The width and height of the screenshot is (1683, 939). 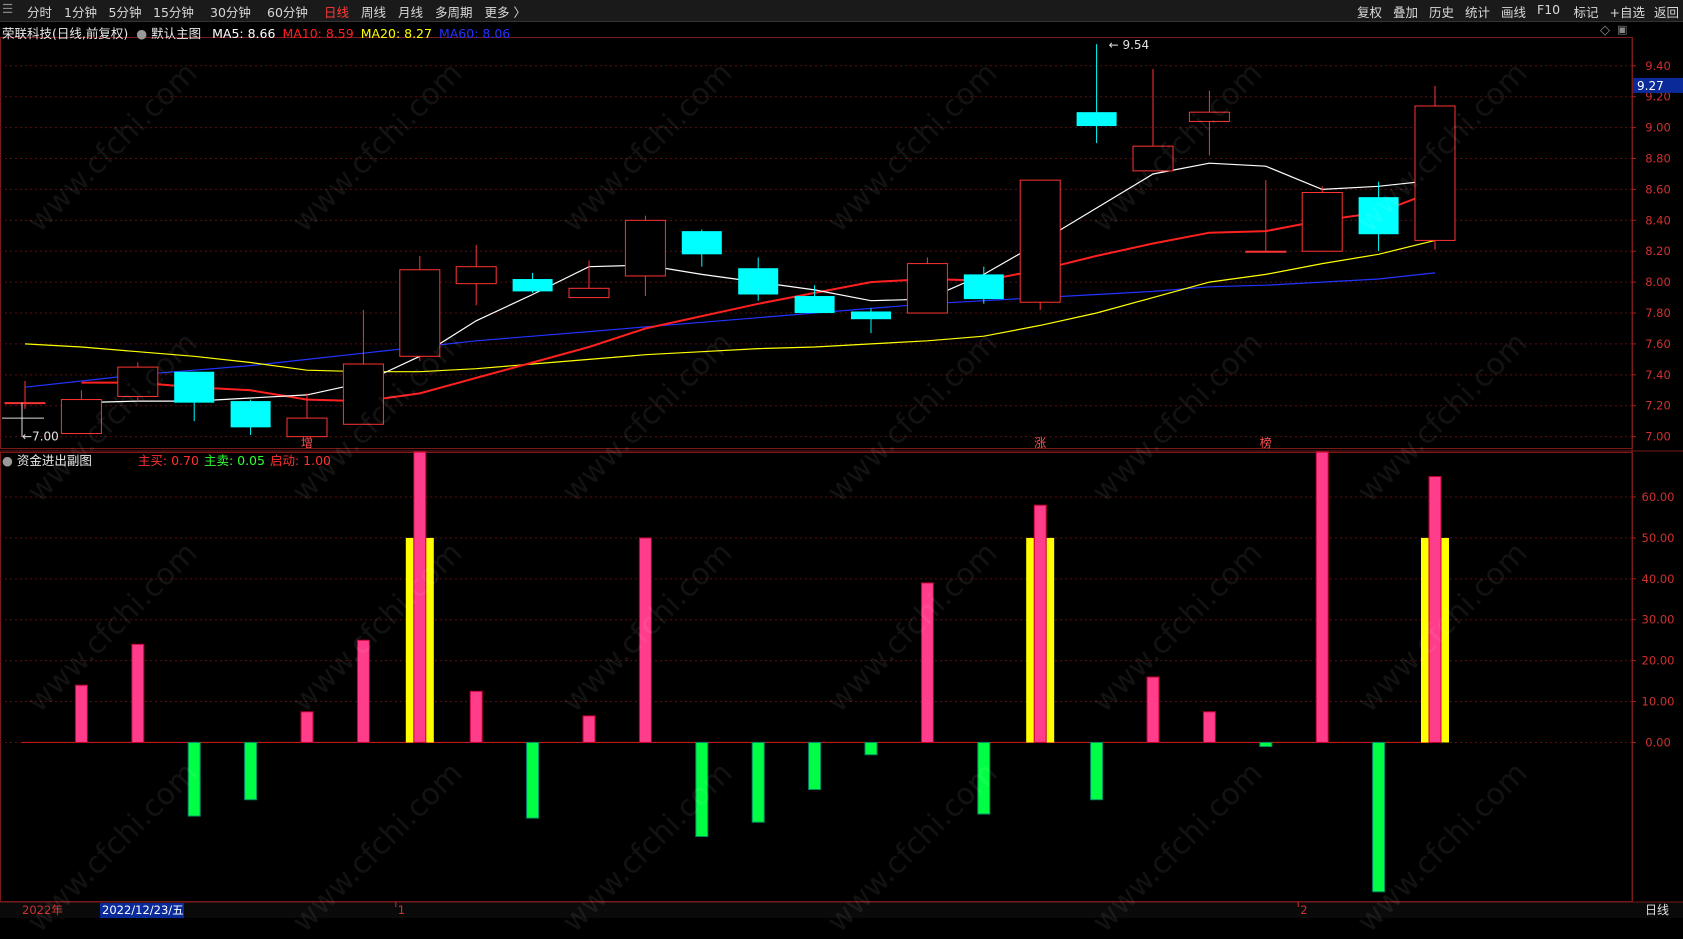 What do you see at coordinates (1605, 30) in the screenshot?
I see `diamond-icon: ◇` at bounding box center [1605, 30].